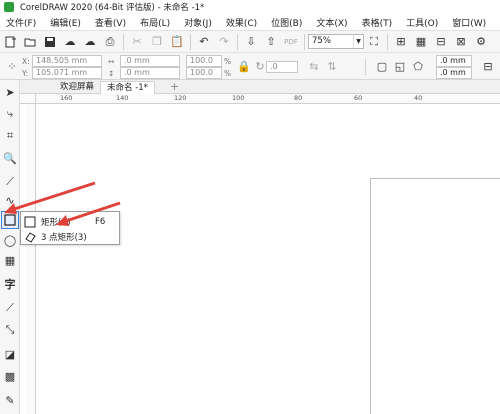 Image resolution: width=500 pixels, height=414 pixels. Describe the element at coordinates (224, 42) in the screenshot. I see `redo-icon: ↷` at that location.